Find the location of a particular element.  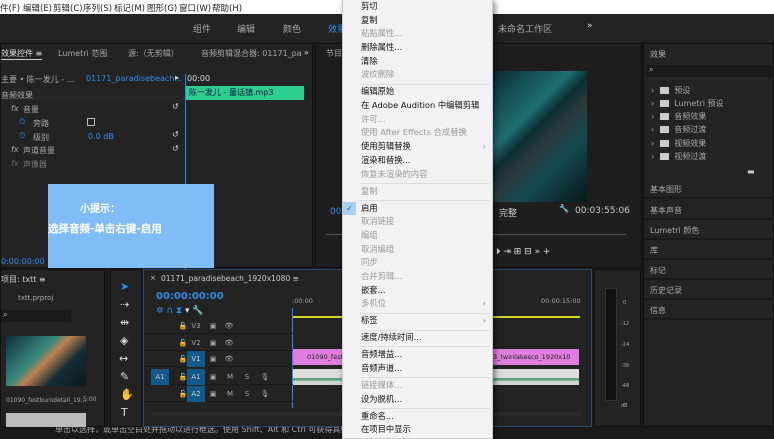

context-menu-item: 标签 › is located at coordinates (417, 321).